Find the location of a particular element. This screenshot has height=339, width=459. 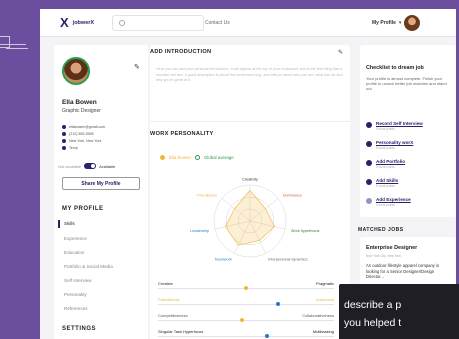

email-row: ellabowen@gmail.com is located at coordinates (83, 127).